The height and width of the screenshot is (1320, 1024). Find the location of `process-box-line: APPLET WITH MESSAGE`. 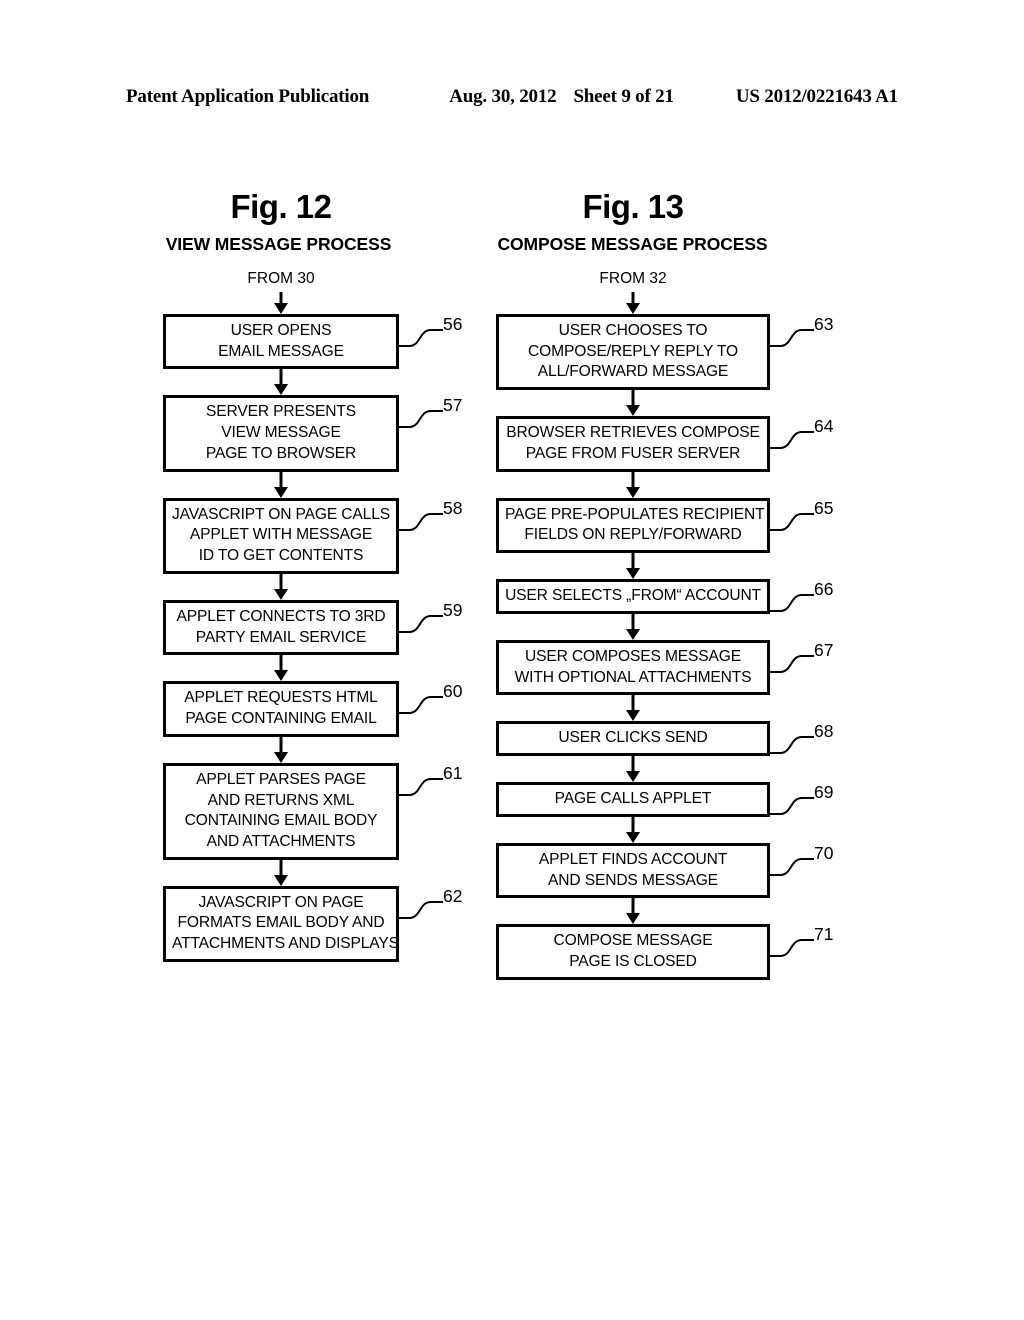

process-box-line: APPLET WITH MESSAGE is located at coordinates (281, 535).